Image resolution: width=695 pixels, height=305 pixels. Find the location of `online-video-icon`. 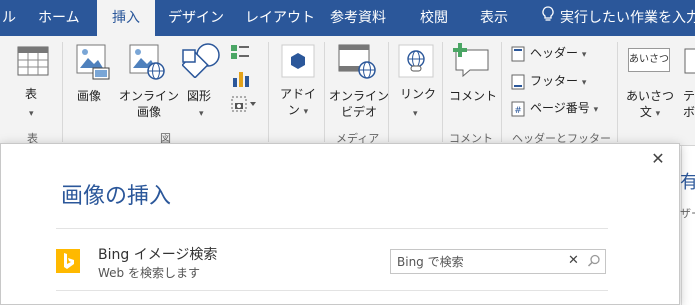

online-video-icon is located at coordinates (357, 61).